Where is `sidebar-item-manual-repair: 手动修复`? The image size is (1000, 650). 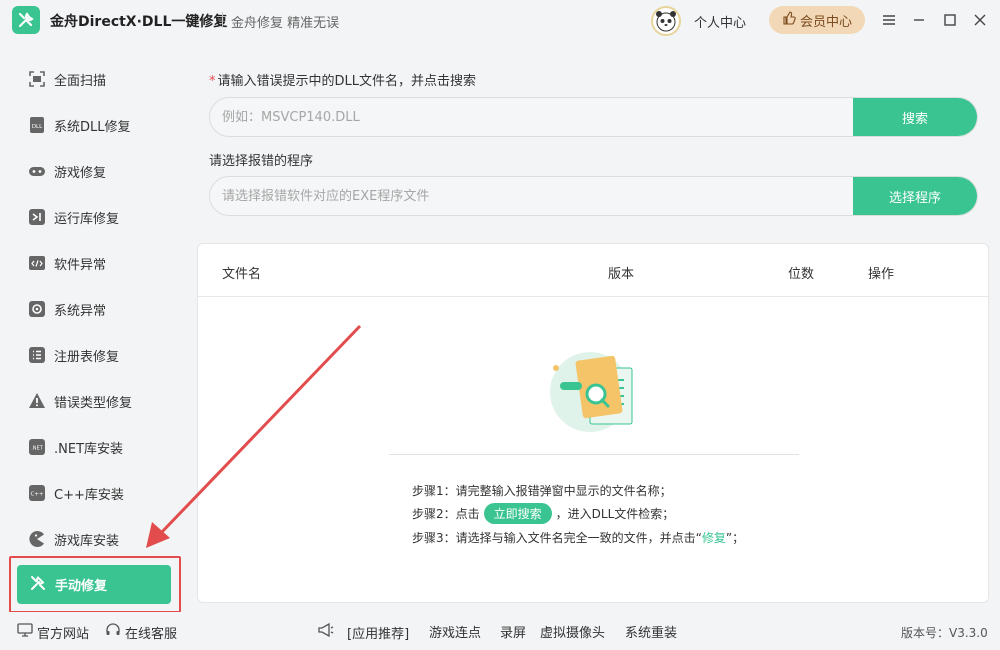 sidebar-item-manual-repair: 手动修复 is located at coordinates (94, 584).